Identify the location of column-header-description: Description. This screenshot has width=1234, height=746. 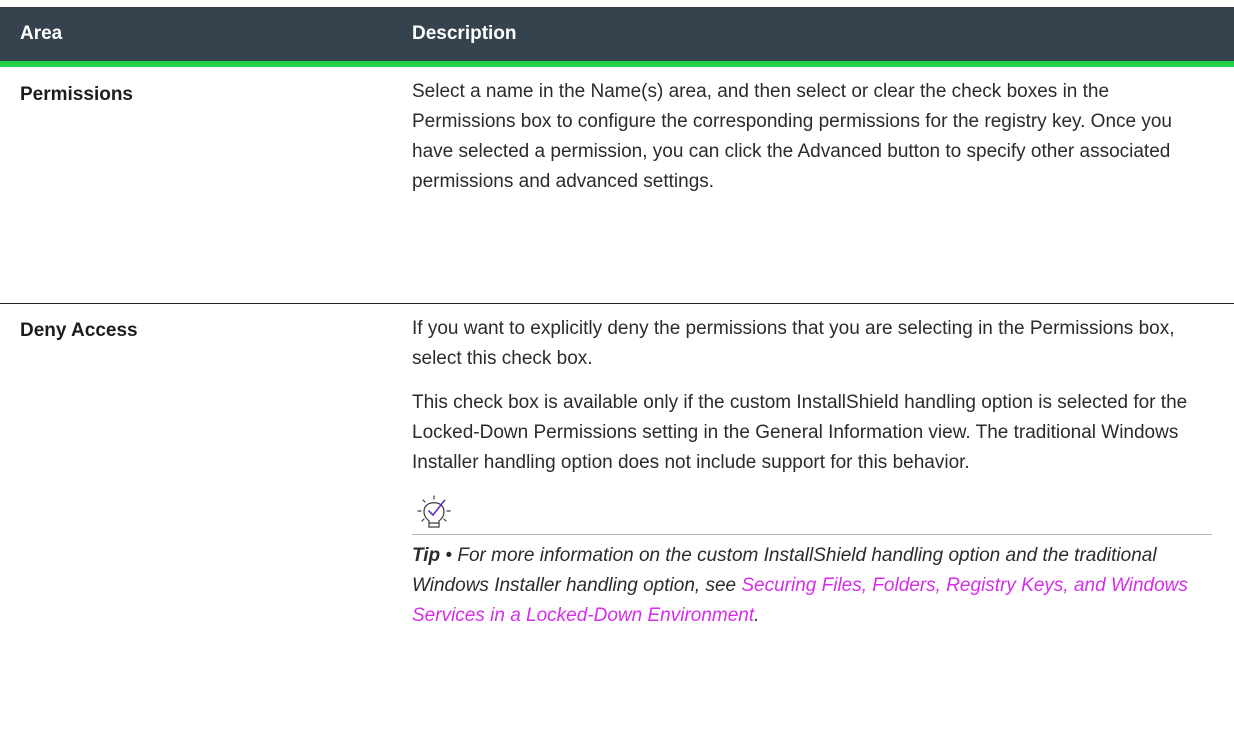
(464, 33).